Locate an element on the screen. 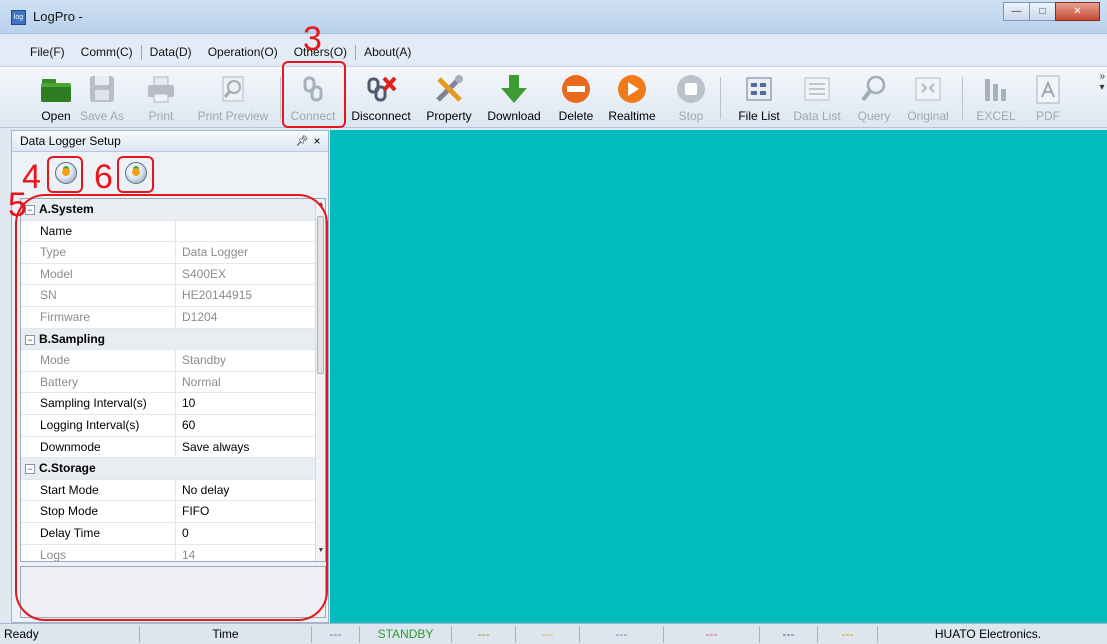 This screenshot has height=644, width=1107. broken-link-icon is located at coordinates (381, 89).